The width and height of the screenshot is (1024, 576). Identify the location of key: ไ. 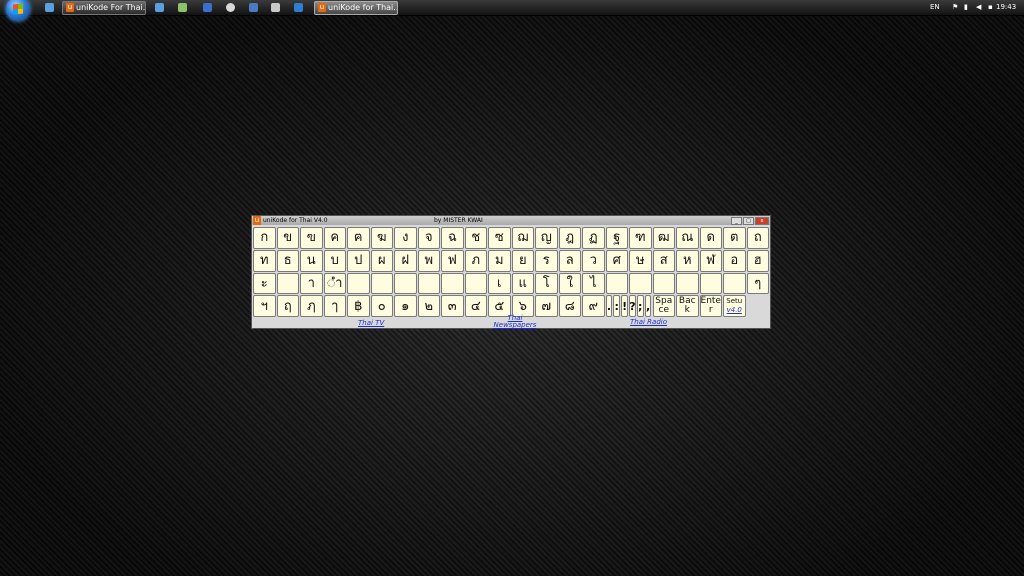
(593, 283).